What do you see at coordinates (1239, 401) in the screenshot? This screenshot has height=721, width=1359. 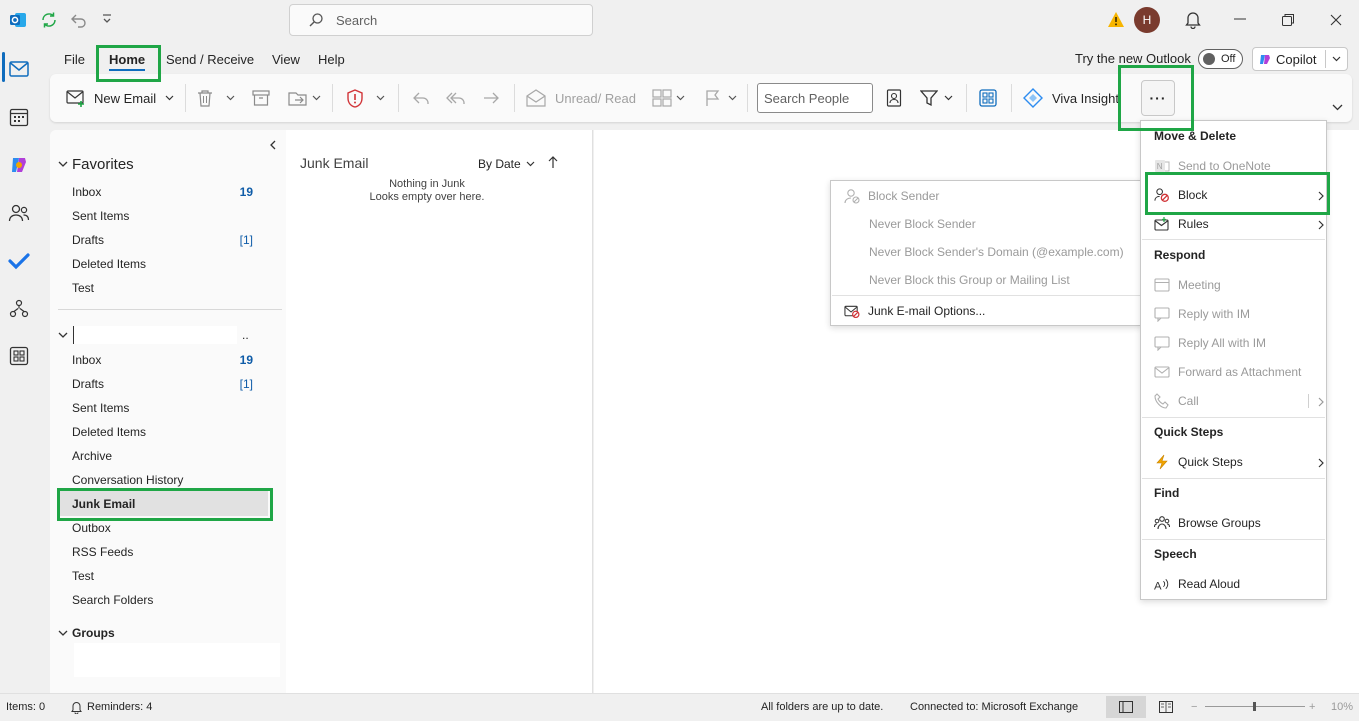 I see `call-item: Call` at bounding box center [1239, 401].